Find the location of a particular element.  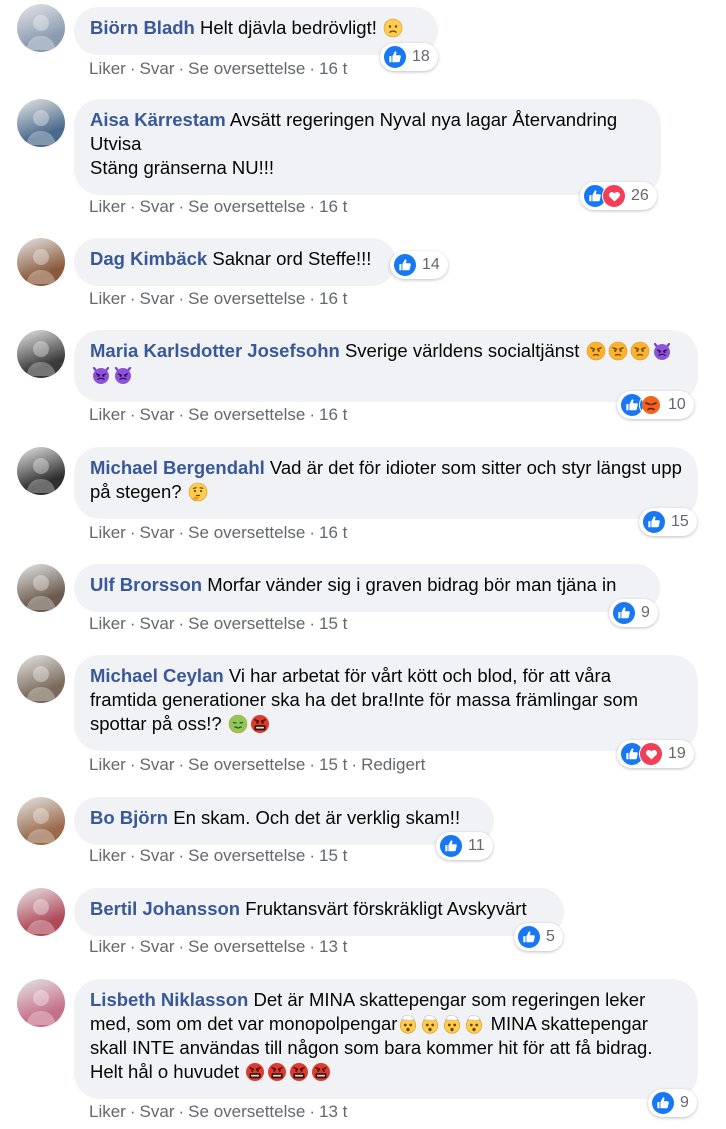

comment-author: Bertil Johansson is located at coordinates (165, 908).